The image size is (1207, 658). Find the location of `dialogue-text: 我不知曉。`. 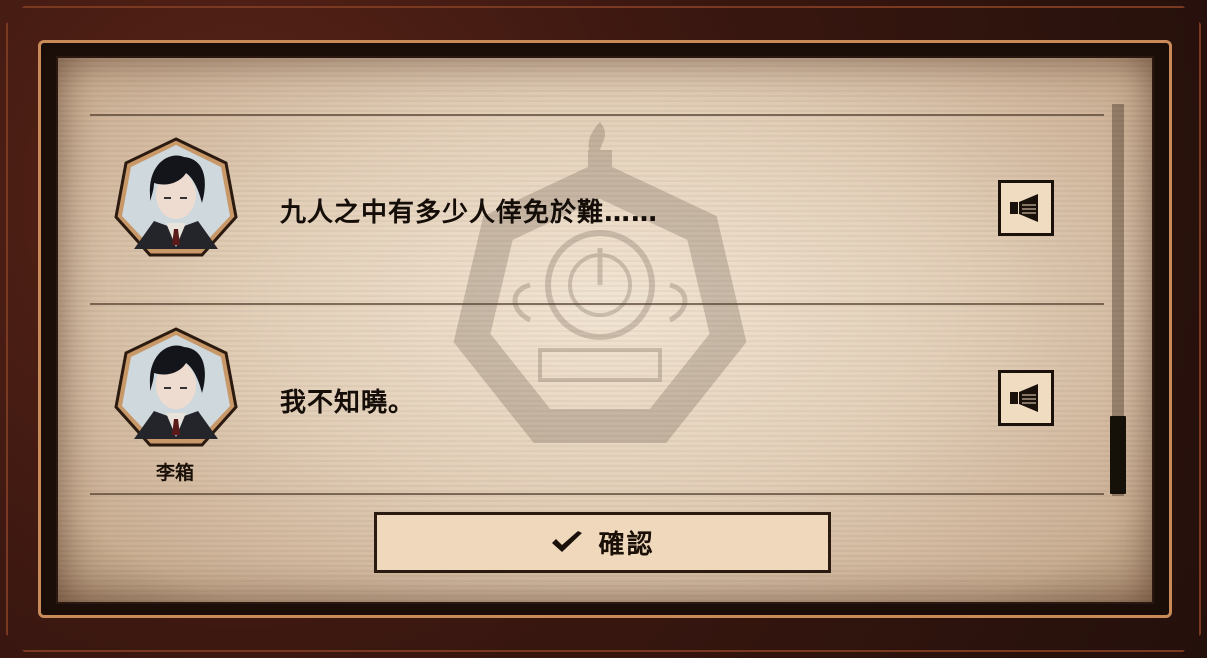

dialogue-text: 我不知曉。 is located at coordinates (348, 402).